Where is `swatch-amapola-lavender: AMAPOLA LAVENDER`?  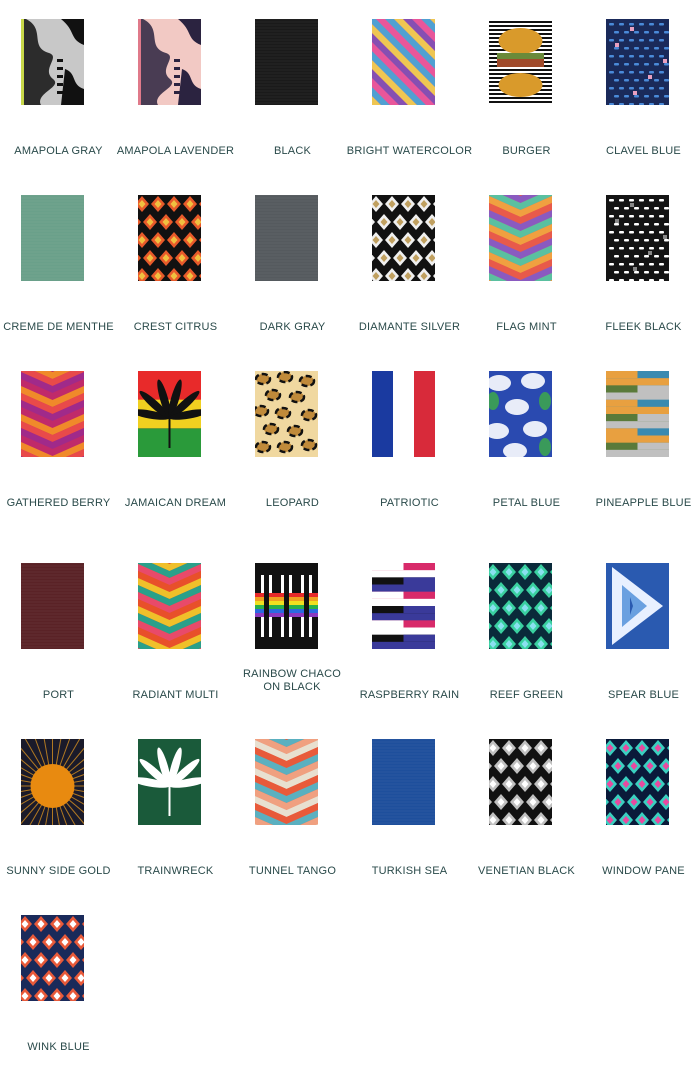
swatch-amapola-lavender: AMAPOLA LAVENDER is located at coordinates (175, 90).